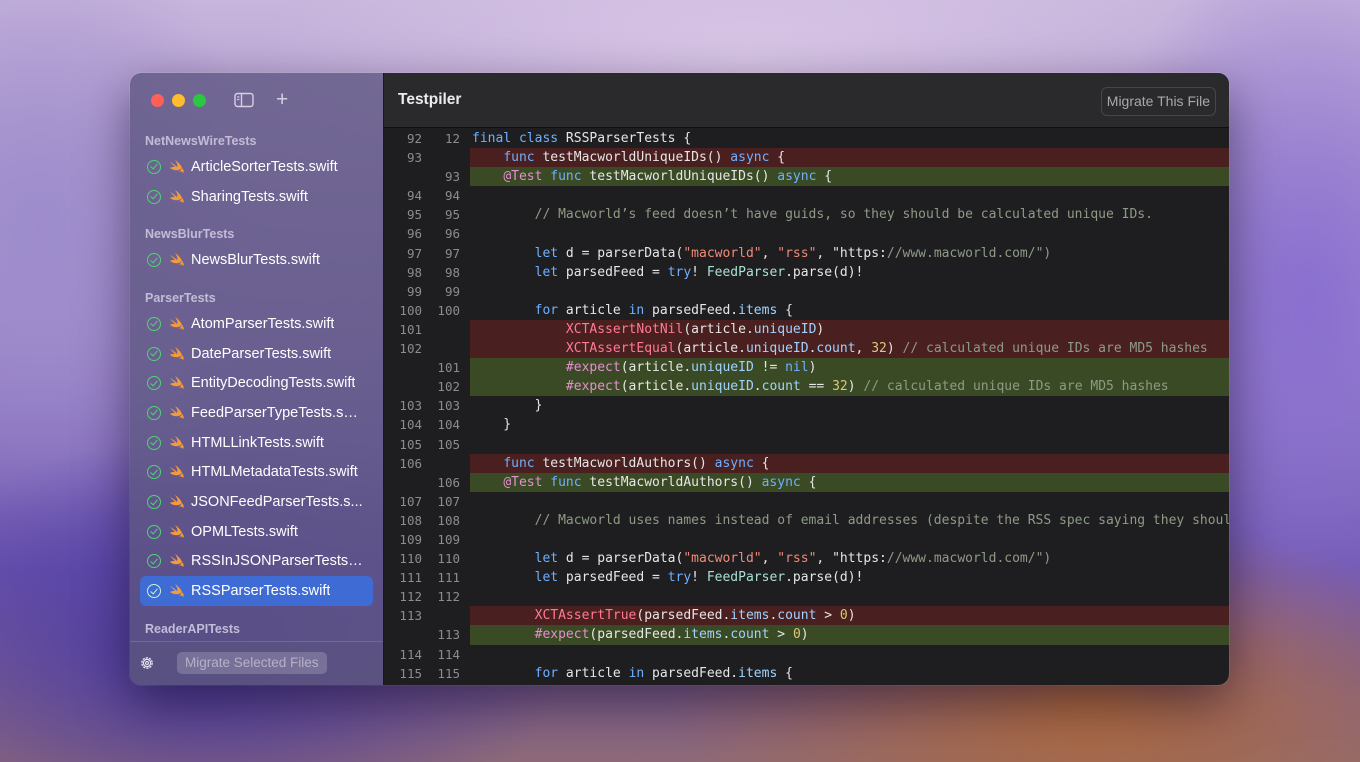 This screenshot has height=762, width=1360. I want to click on code-text: @Test func testMacworldAuthors() async {, so click(849, 482).